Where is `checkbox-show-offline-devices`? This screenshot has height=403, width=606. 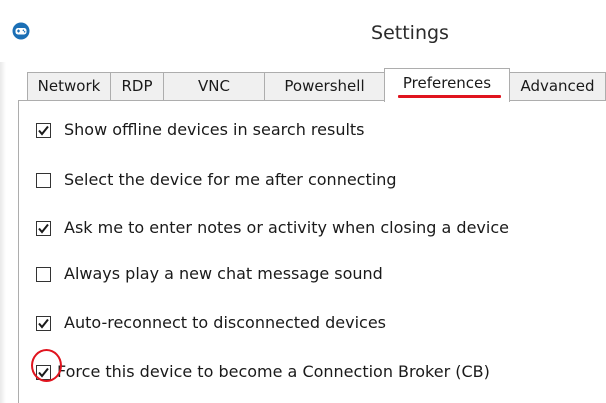 checkbox-show-offline-devices is located at coordinates (43, 130).